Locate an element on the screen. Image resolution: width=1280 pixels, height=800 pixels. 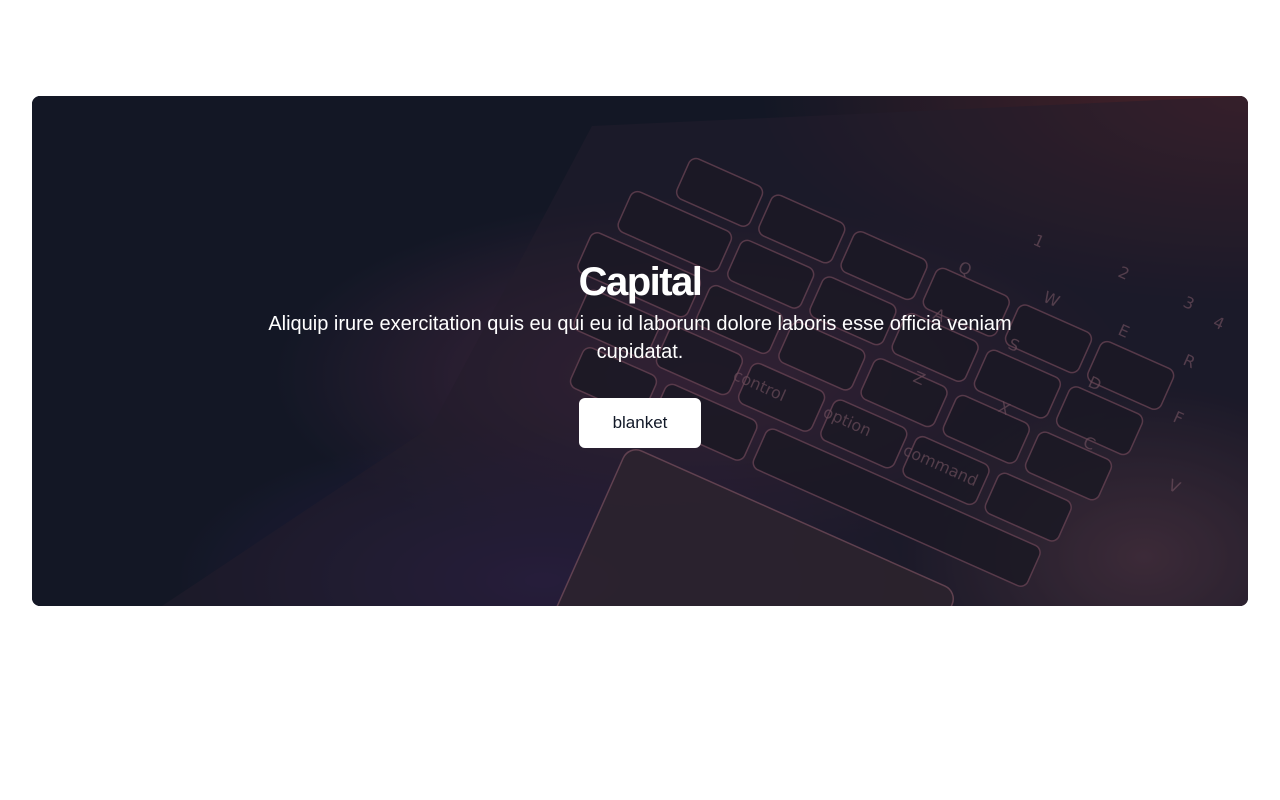
hero-cta-button: blanket is located at coordinates (640, 423).